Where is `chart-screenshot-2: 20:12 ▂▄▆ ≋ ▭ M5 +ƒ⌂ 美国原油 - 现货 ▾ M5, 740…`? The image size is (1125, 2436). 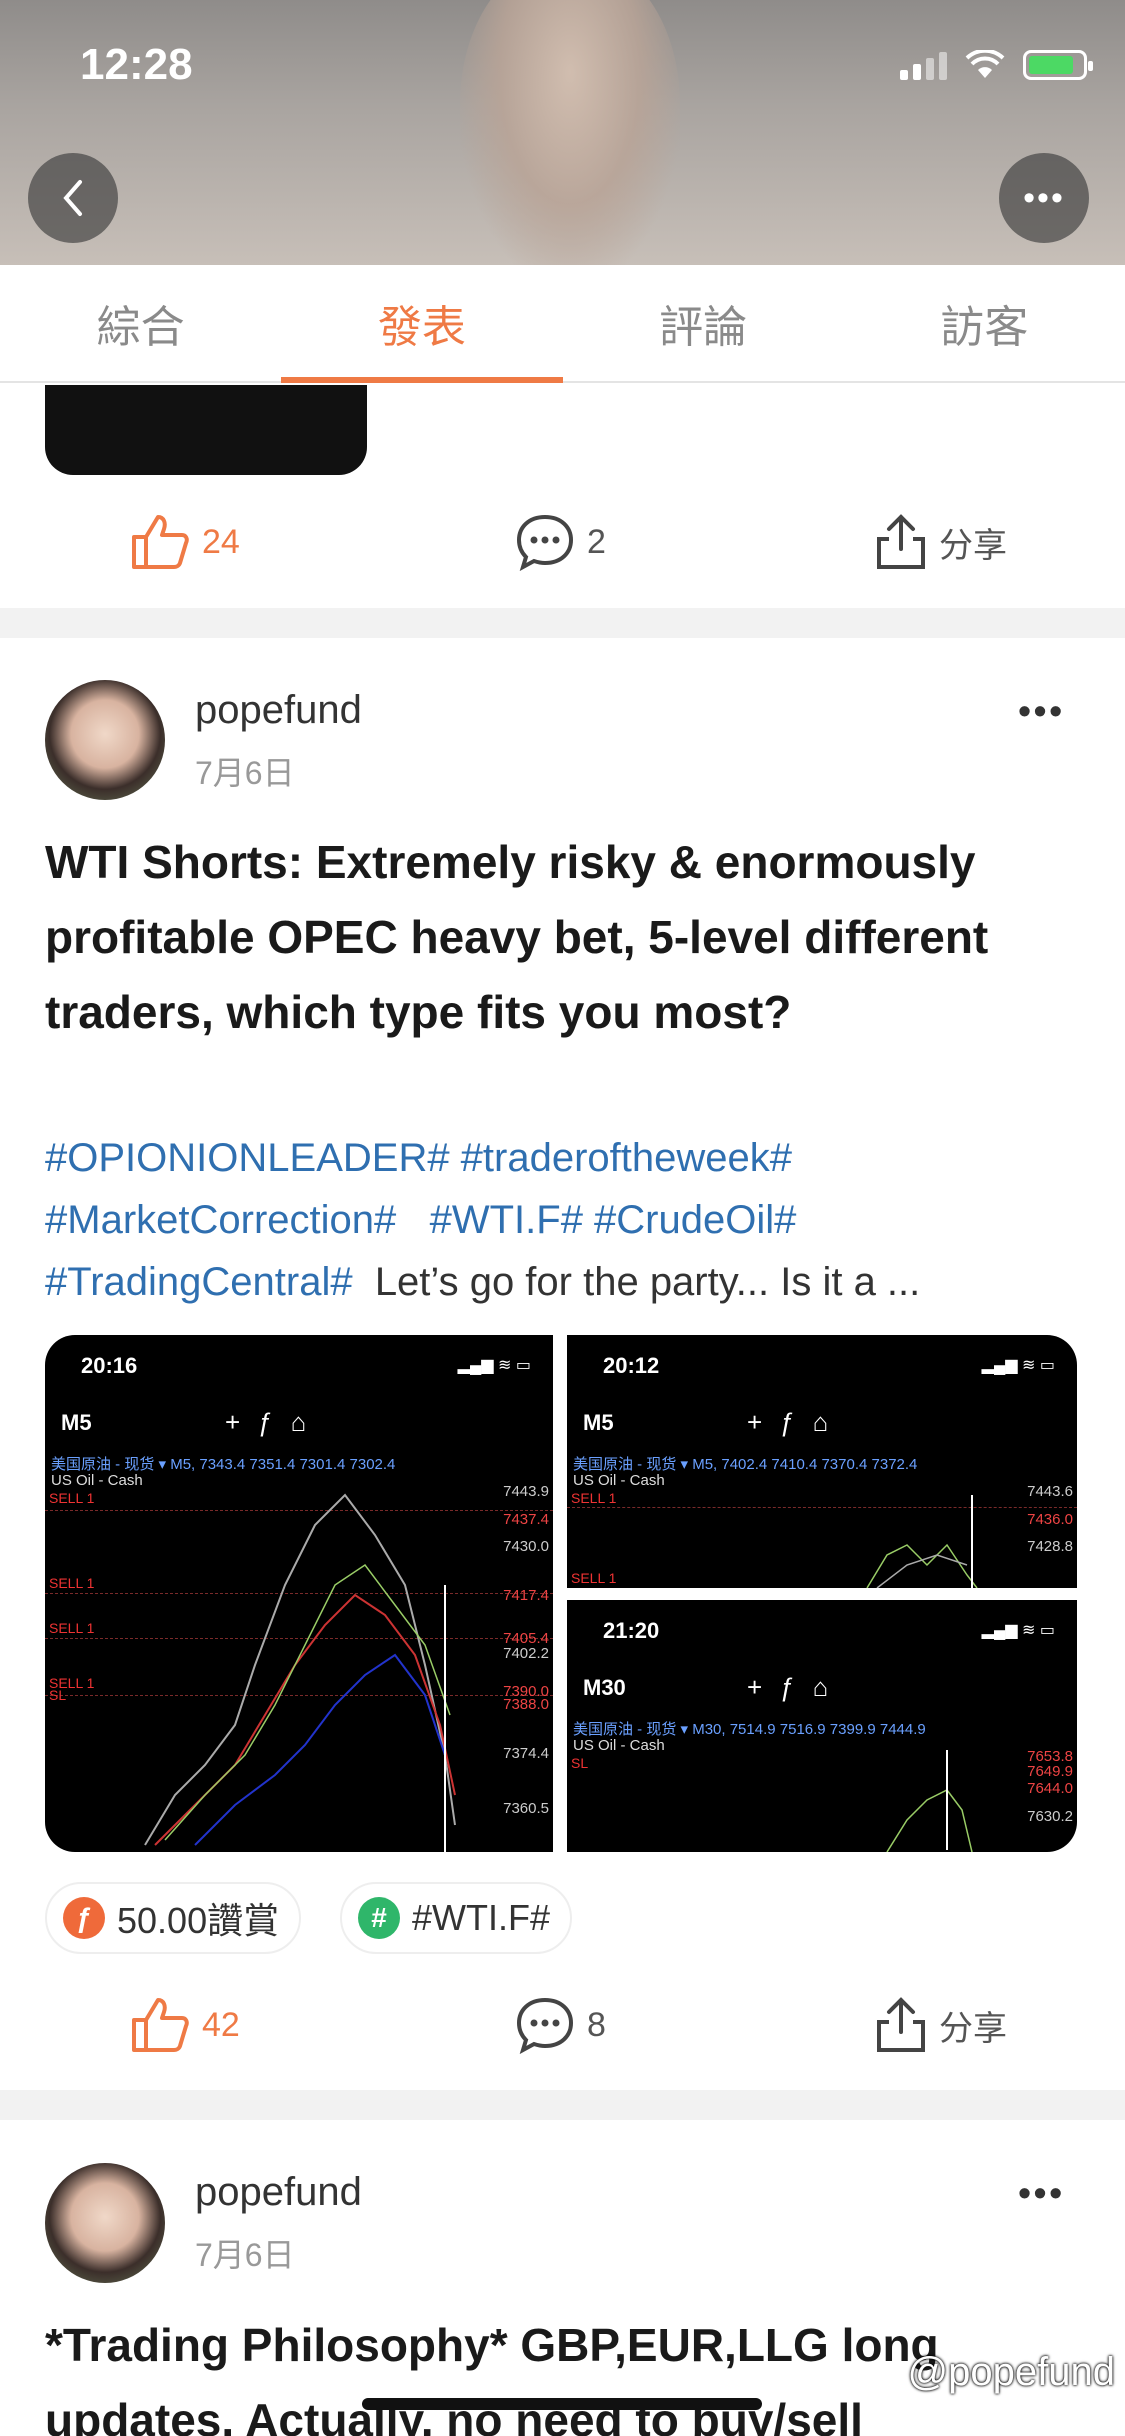
chart-screenshot-2: 20:12 ▂▄▆ ≋ ▭ M5 +ƒ⌂ 美国原油 - 现货 ▾ M5, 740… is located at coordinates (822, 1461).